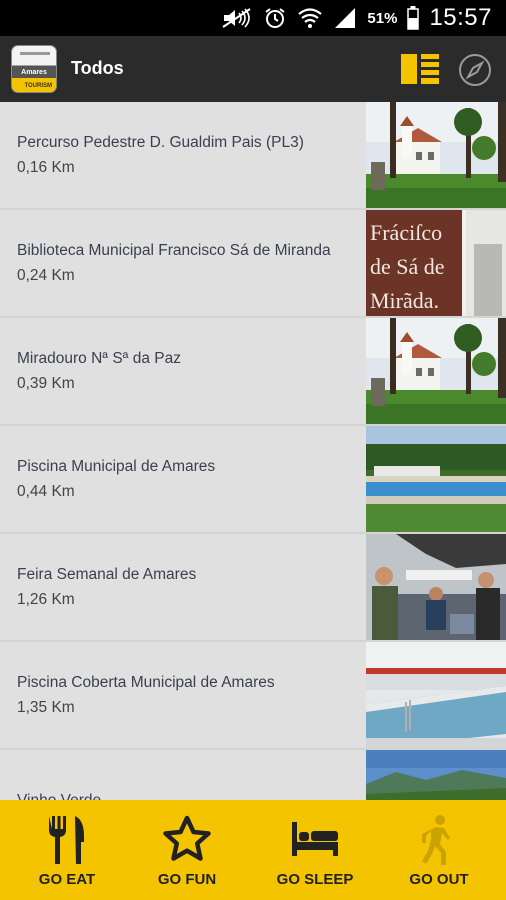  Describe the element at coordinates (46, 491) in the screenshot. I see `place-distance: 0,44 Km` at that location.